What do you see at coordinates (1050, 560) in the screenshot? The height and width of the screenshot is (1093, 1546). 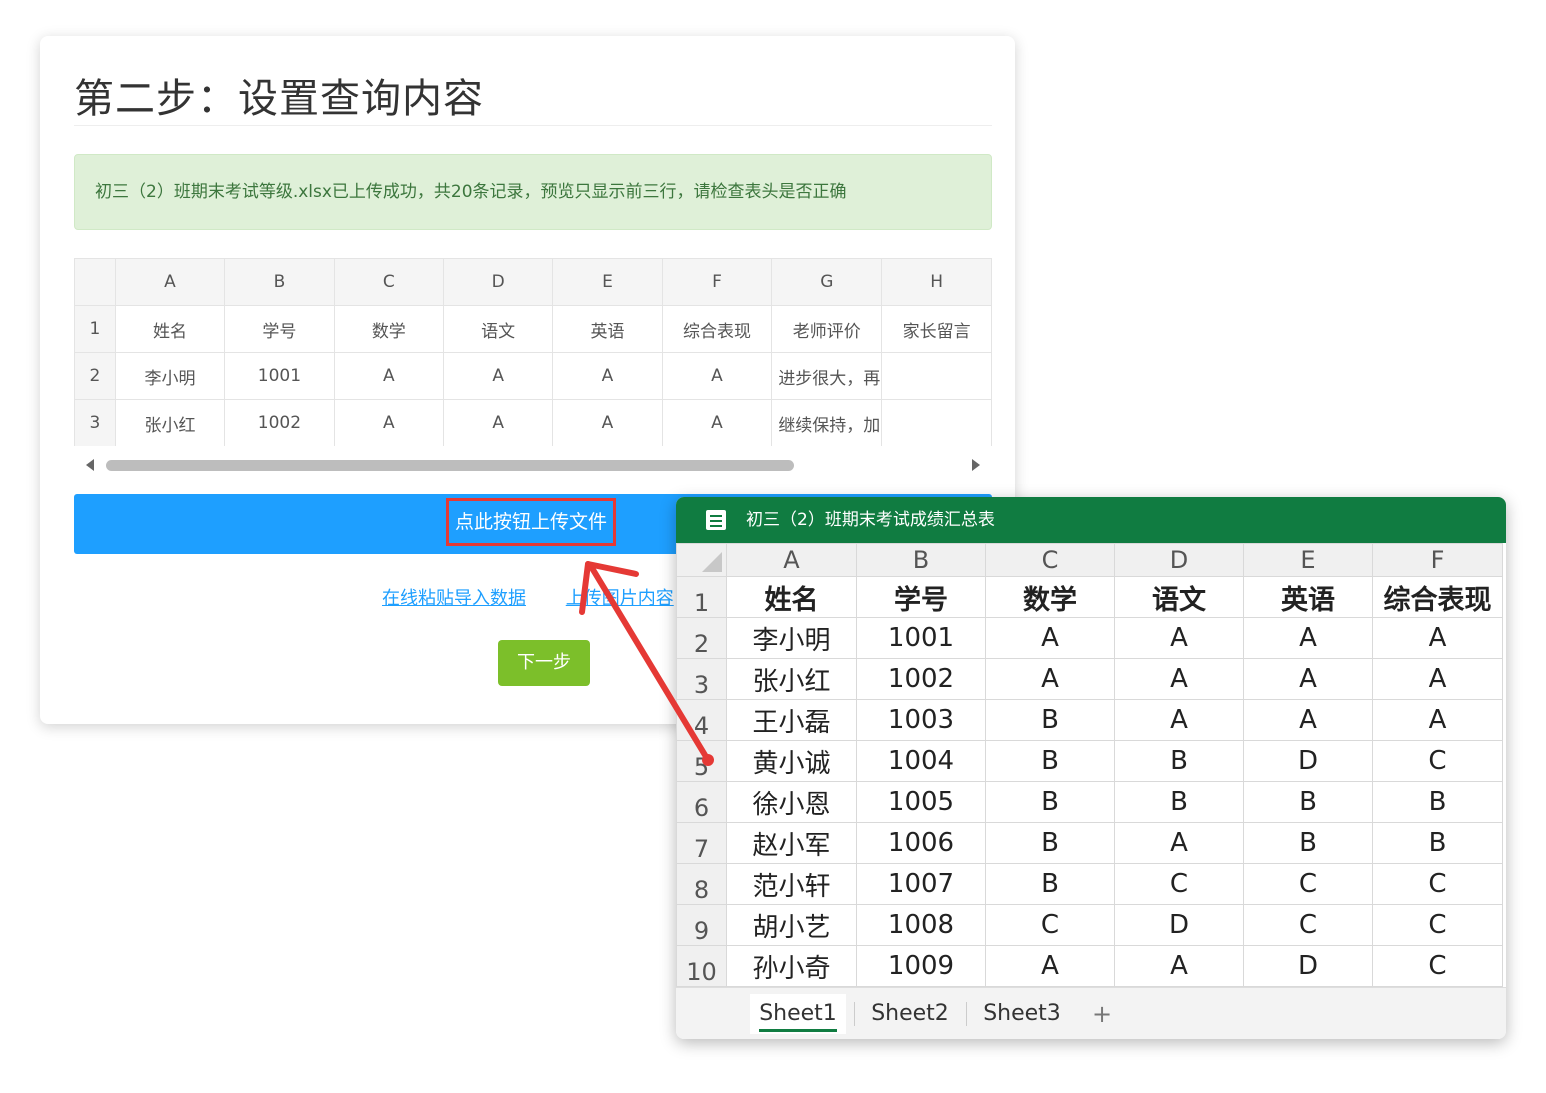 I see `sheet-col-header: C` at bounding box center [1050, 560].